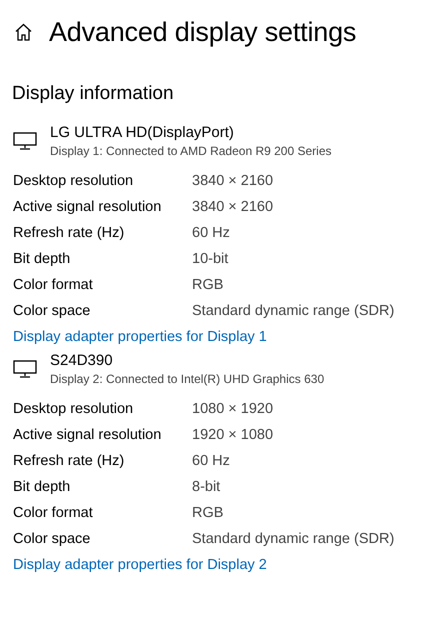 This screenshot has height=626, width=421. I want to click on property-value: 1920 × 1080, so click(233, 435).